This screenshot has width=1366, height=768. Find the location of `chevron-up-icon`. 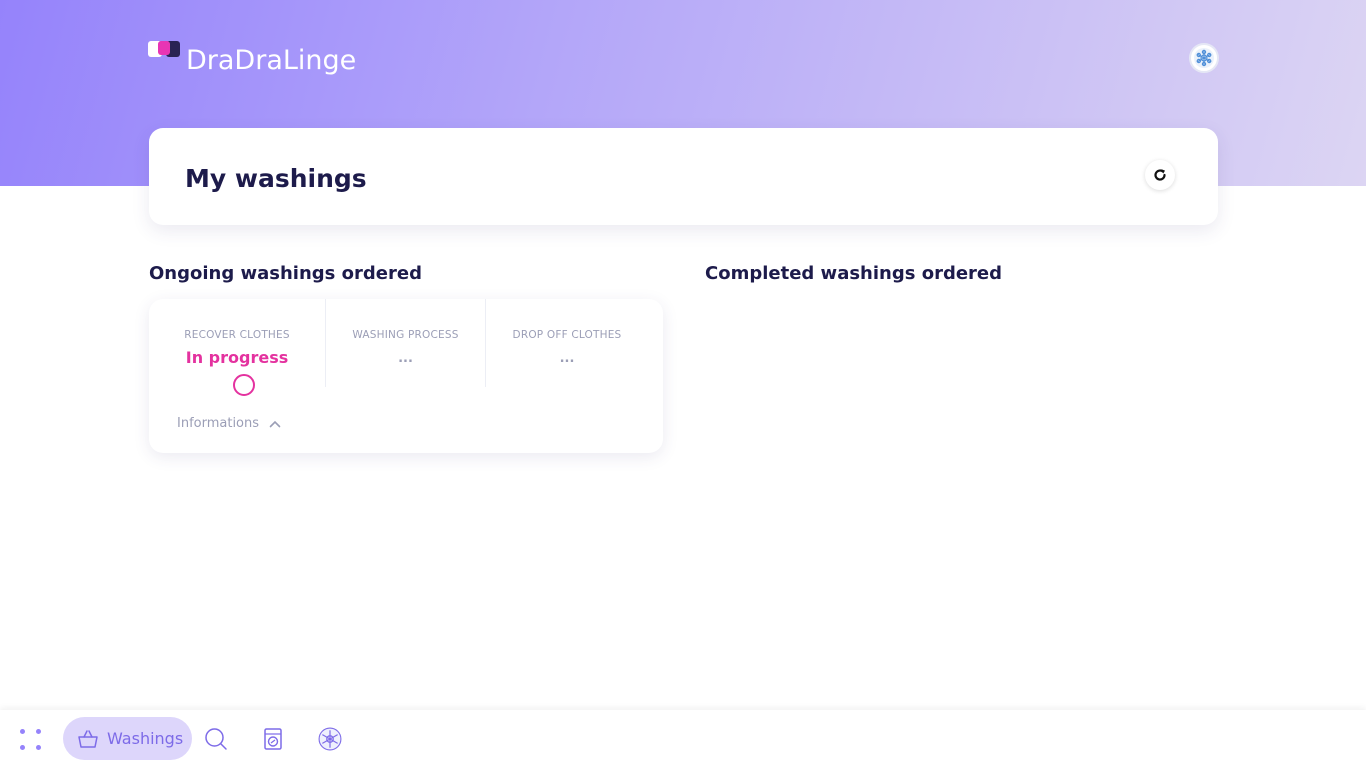

chevron-up-icon is located at coordinates (275, 423).